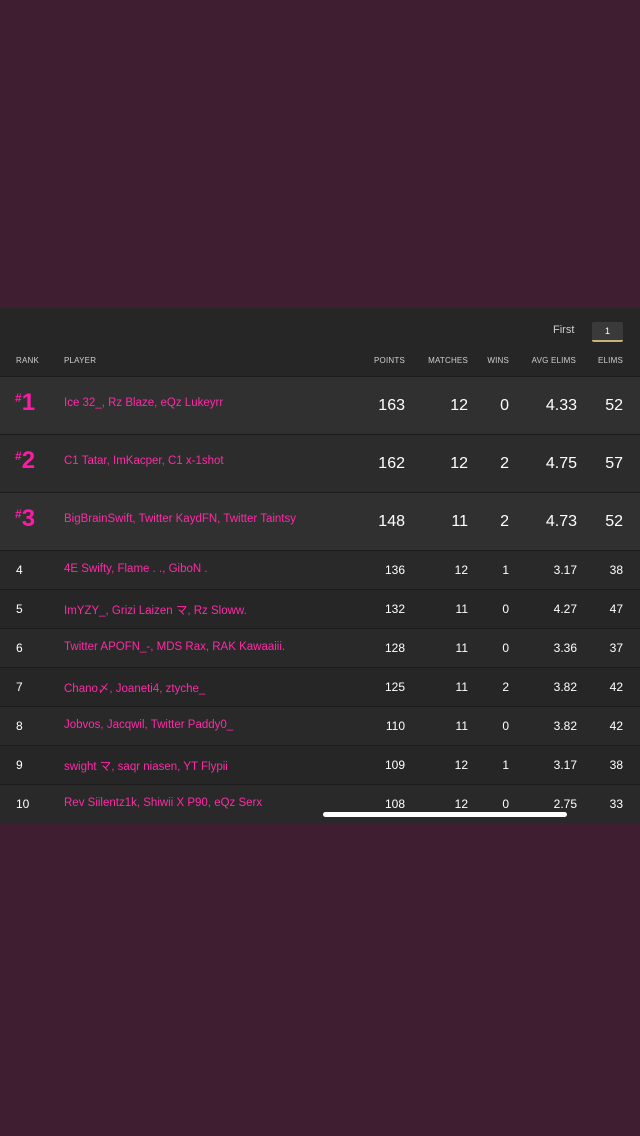  What do you see at coordinates (320, 329) in the screenshot?
I see `pagination: First 1` at bounding box center [320, 329].